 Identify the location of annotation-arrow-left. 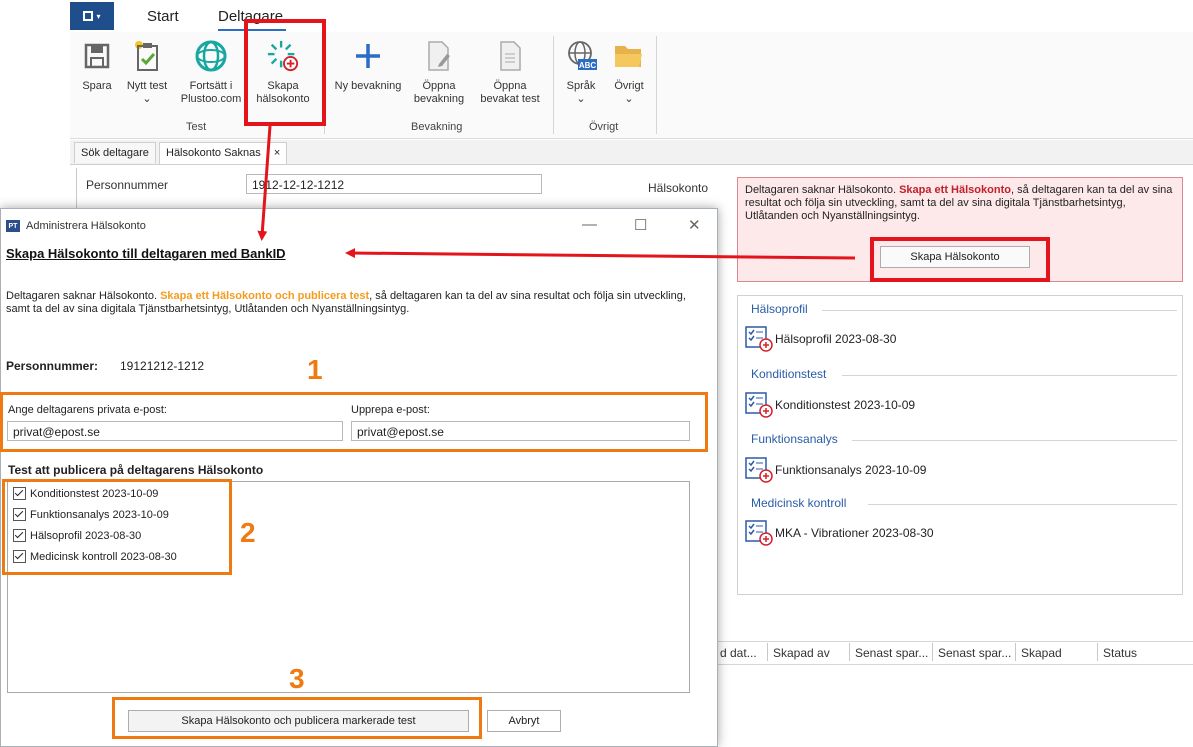
(600, 254).